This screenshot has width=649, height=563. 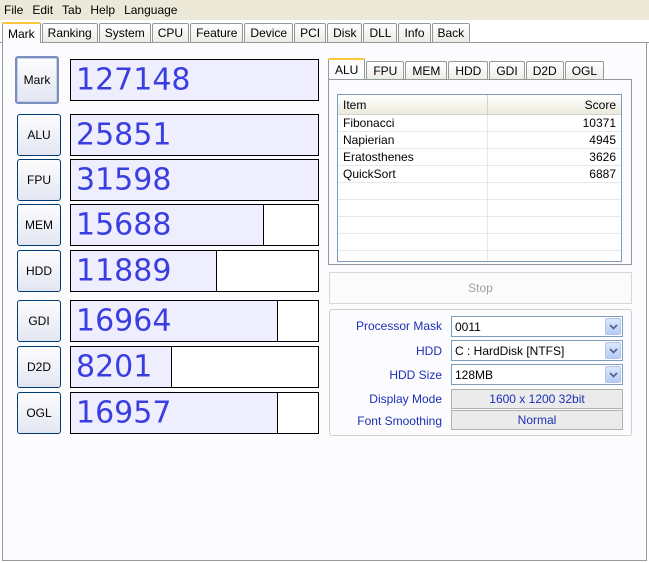 What do you see at coordinates (537, 420) in the screenshot?
I see `font-smoothing-value: Normal` at bounding box center [537, 420].